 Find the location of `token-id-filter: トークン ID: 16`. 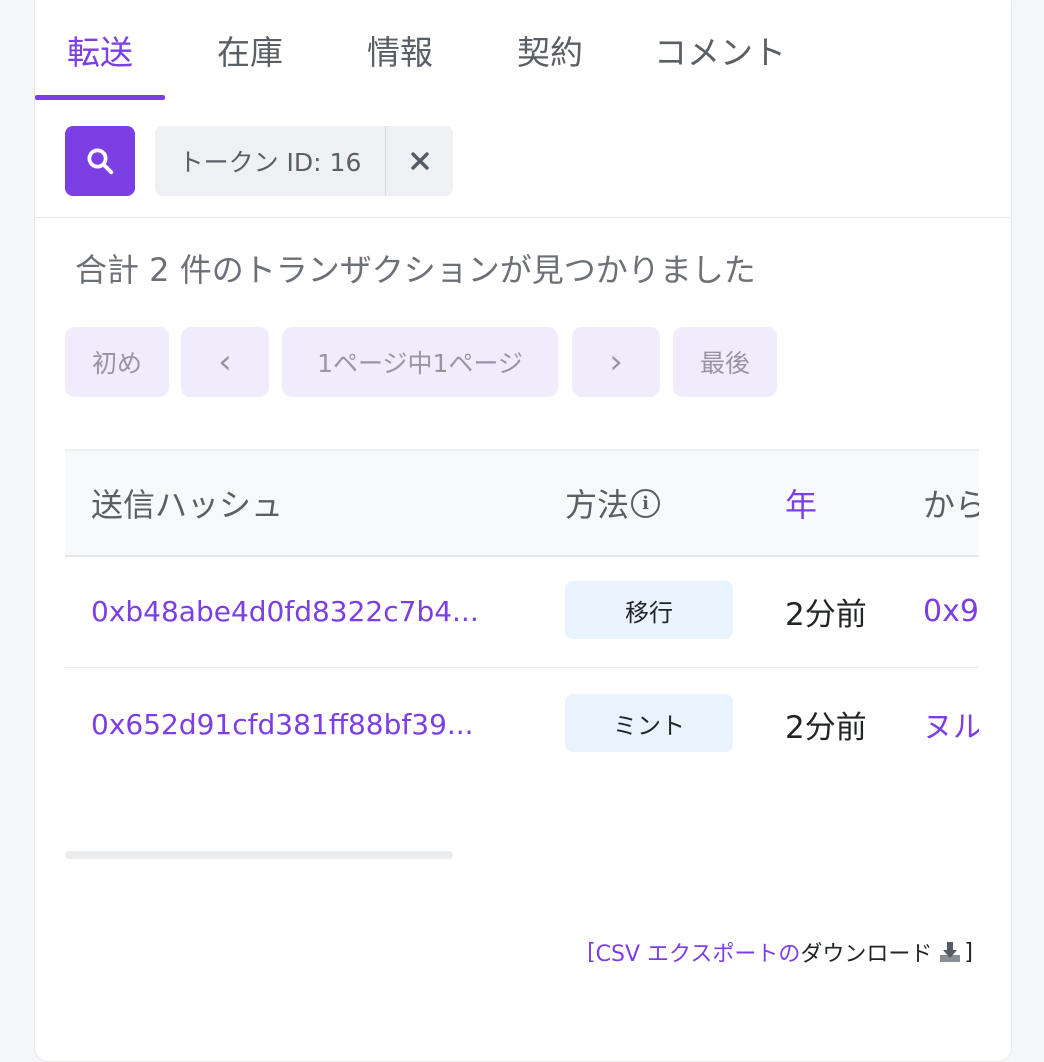

token-id-filter: トークン ID: 16 is located at coordinates (304, 161).